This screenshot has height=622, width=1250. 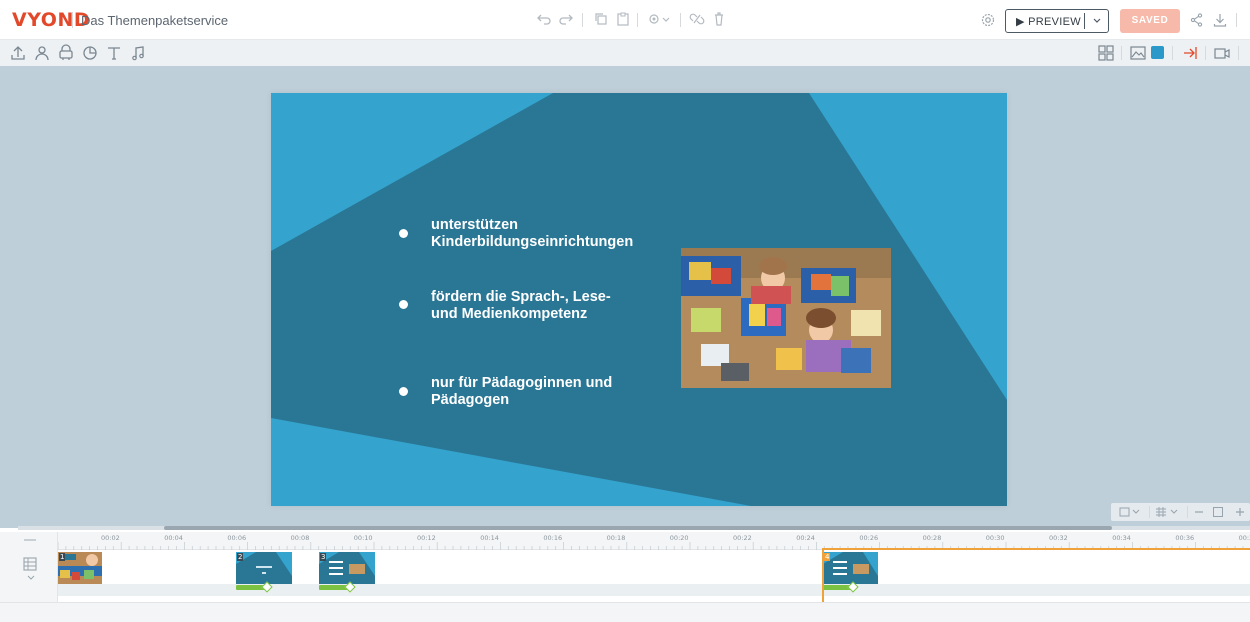 I want to click on music-icon, so click(x=138, y=53).